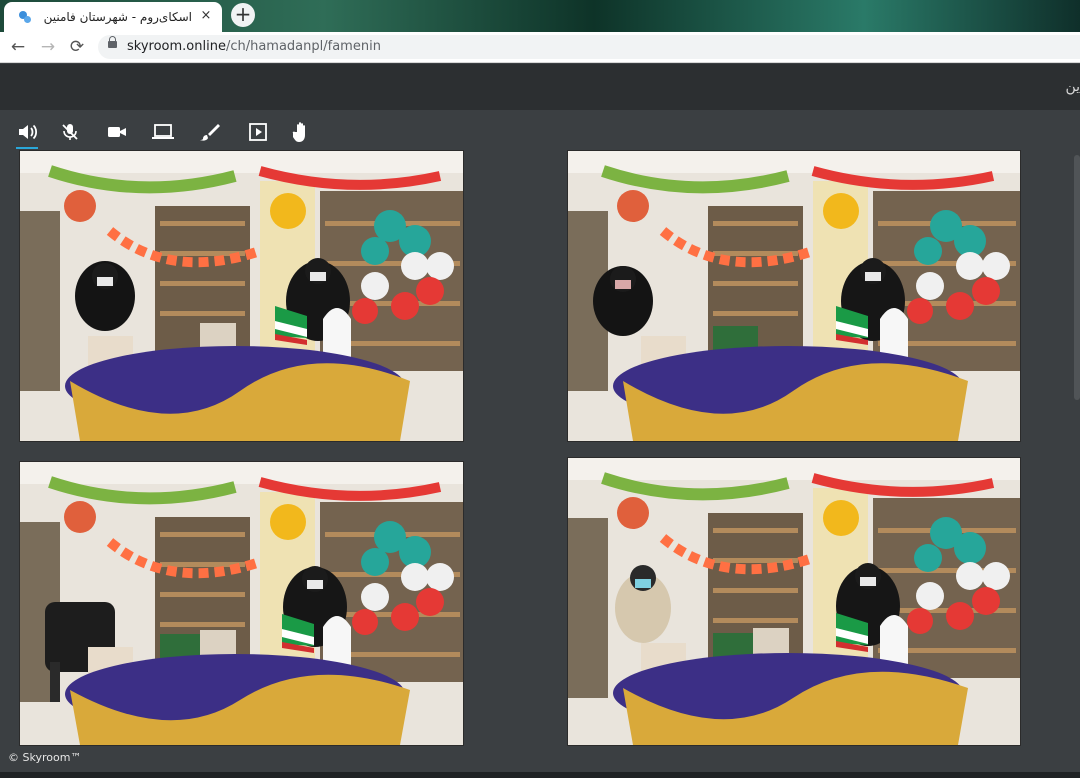 The height and width of the screenshot is (778, 1080). What do you see at coordinates (45, 757) in the screenshot?
I see `copyright-text: © Skyroom™` at bounding box center [45, 757].